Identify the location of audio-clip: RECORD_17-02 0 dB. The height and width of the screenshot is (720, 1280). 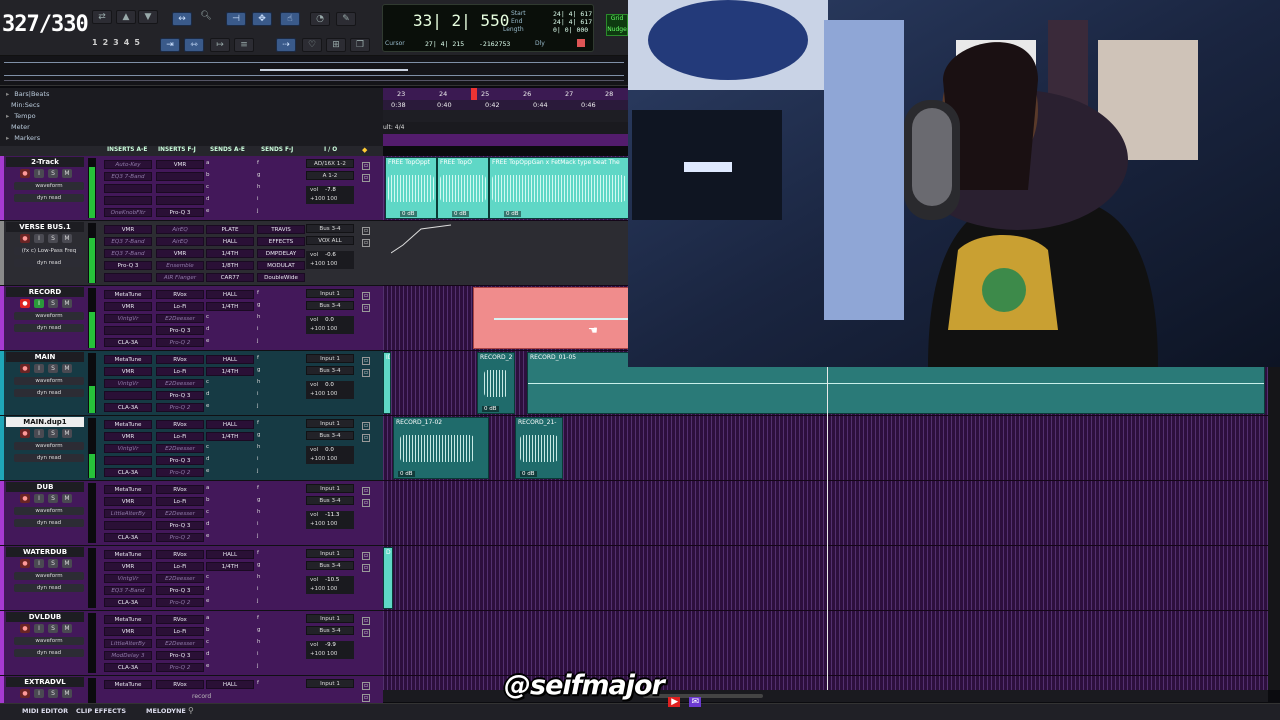
(441, 448).